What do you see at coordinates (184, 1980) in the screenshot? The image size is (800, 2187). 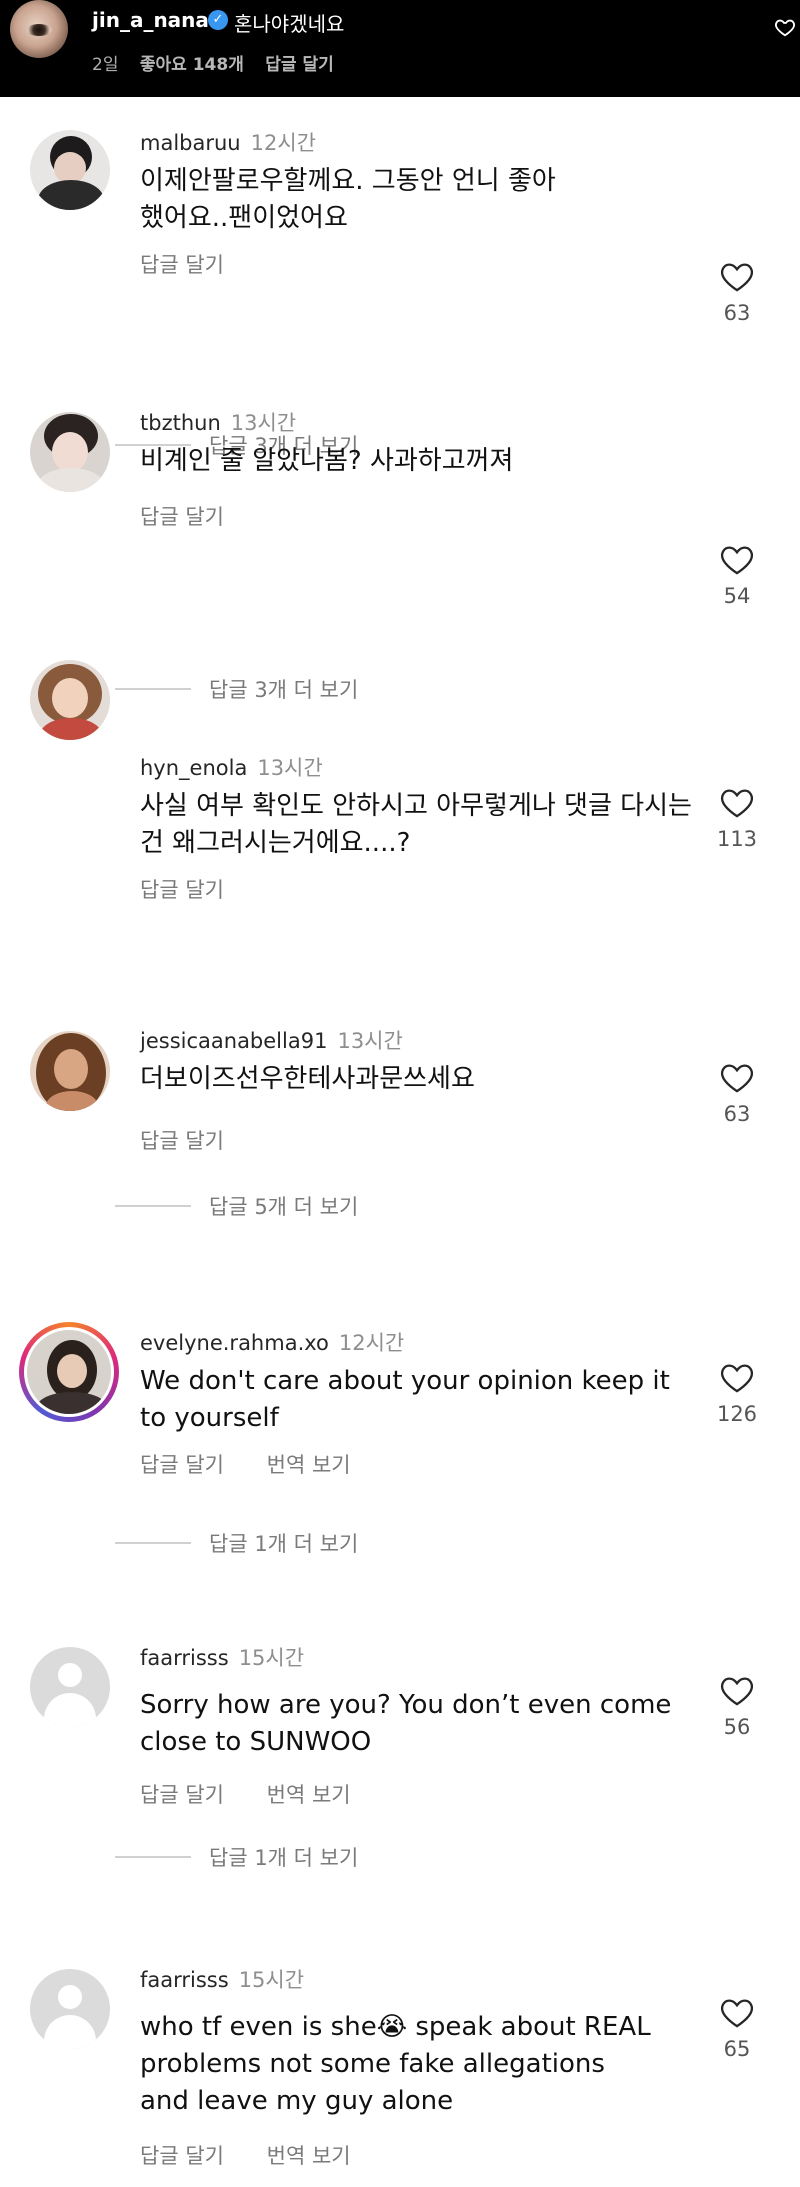 I see `comment-username: faarrisss` at bounding box center [184, 1980].